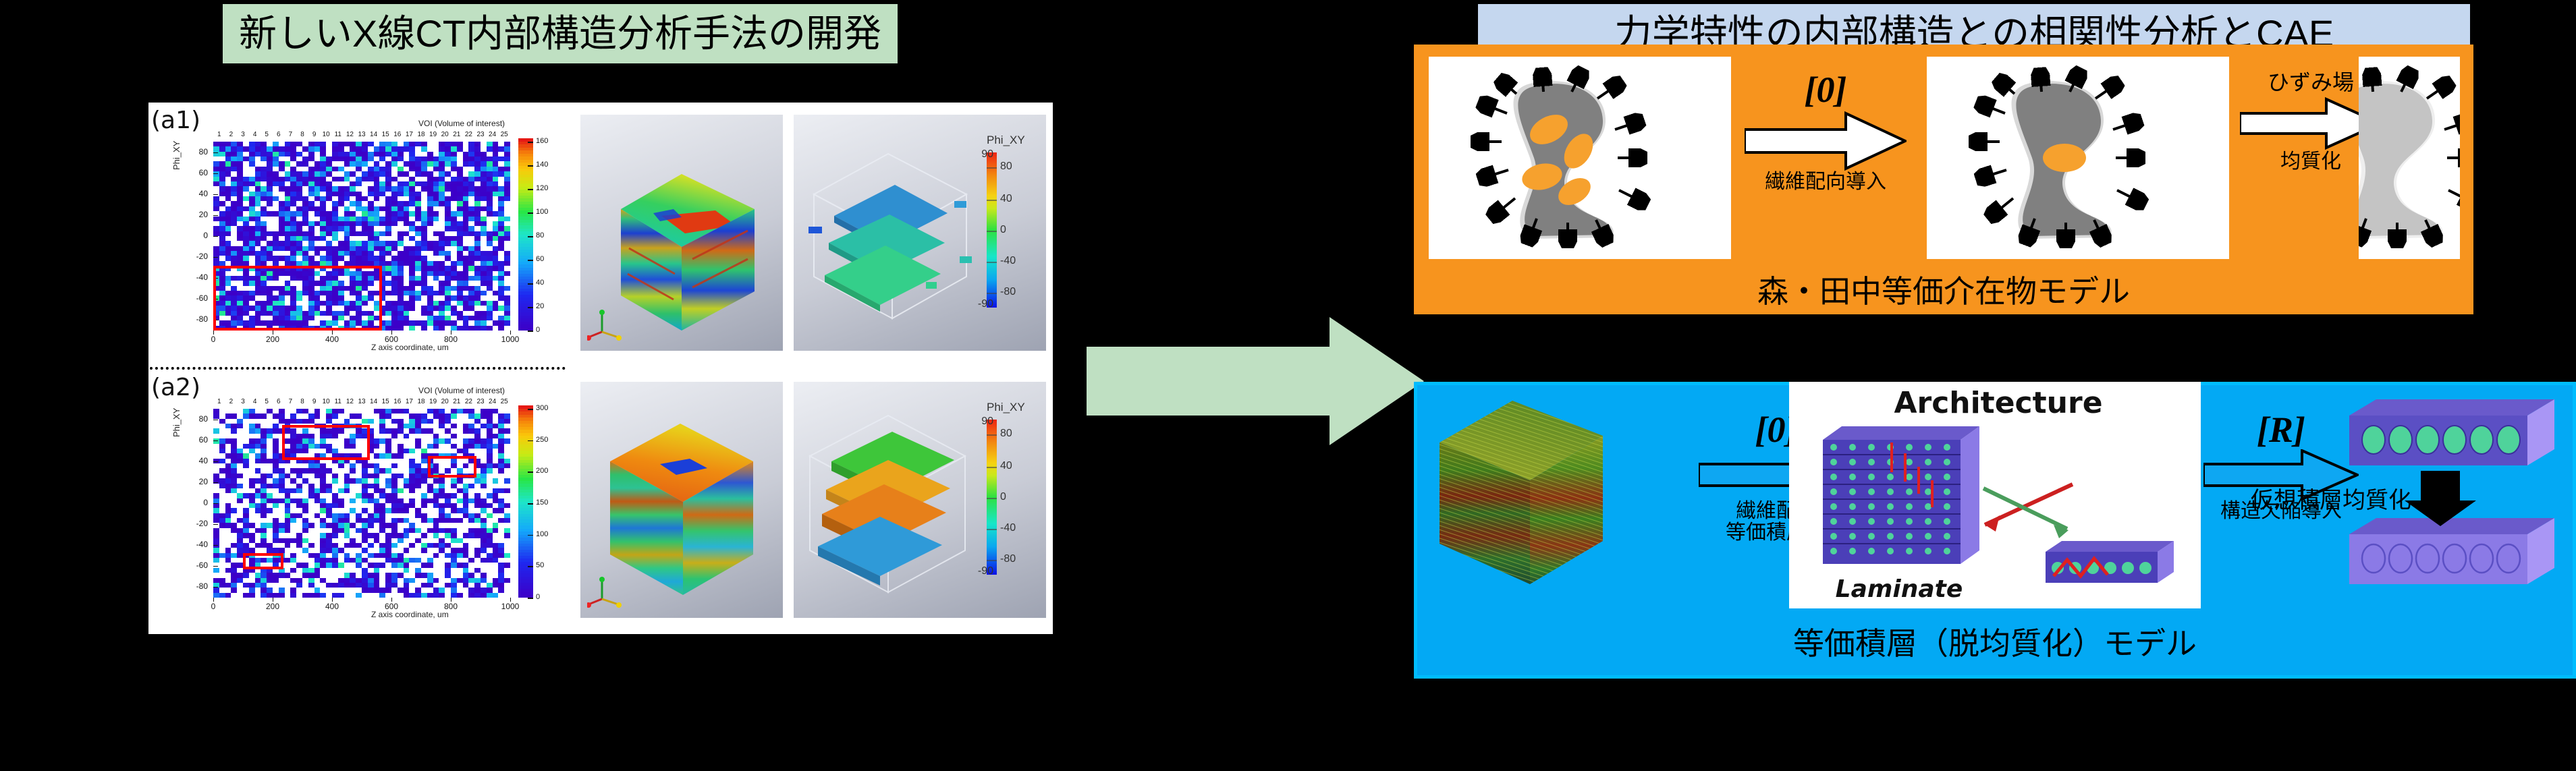 The image size is (2576, 771). Describe the element at coordinates (920, 500) in the screenshot. I see `render-exploded-layers: Phi_XY 90 -90 80 40 0 -40 -80` at that location.